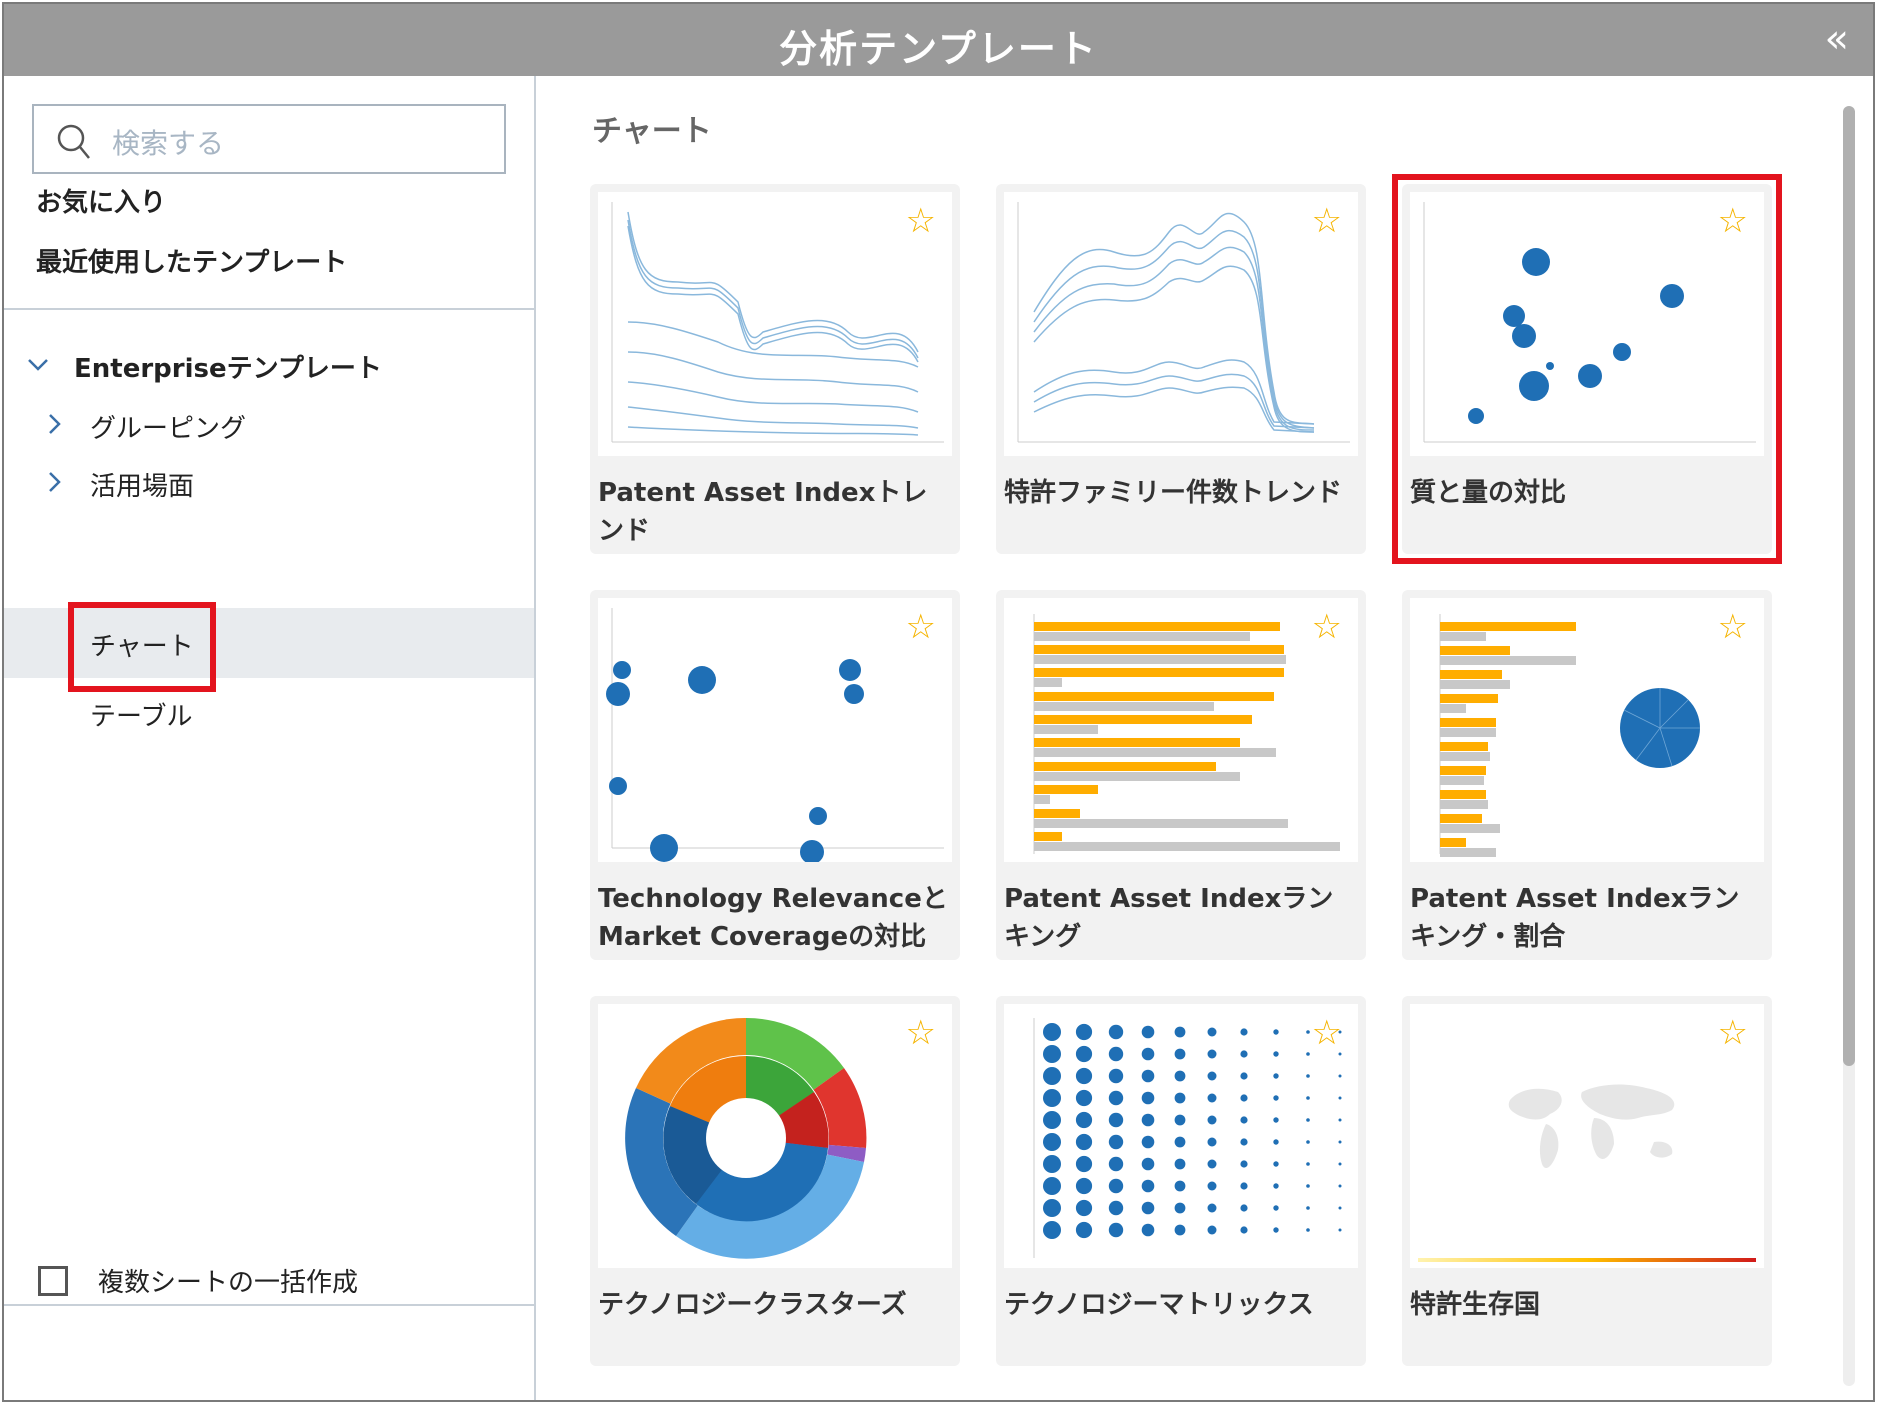 The height and width of the screenshot is (1406, 1879). Describe the element at coordinates (1169, 918) in the screenshot. I see `card-label: Patent Asset Indexランキング` at that location.